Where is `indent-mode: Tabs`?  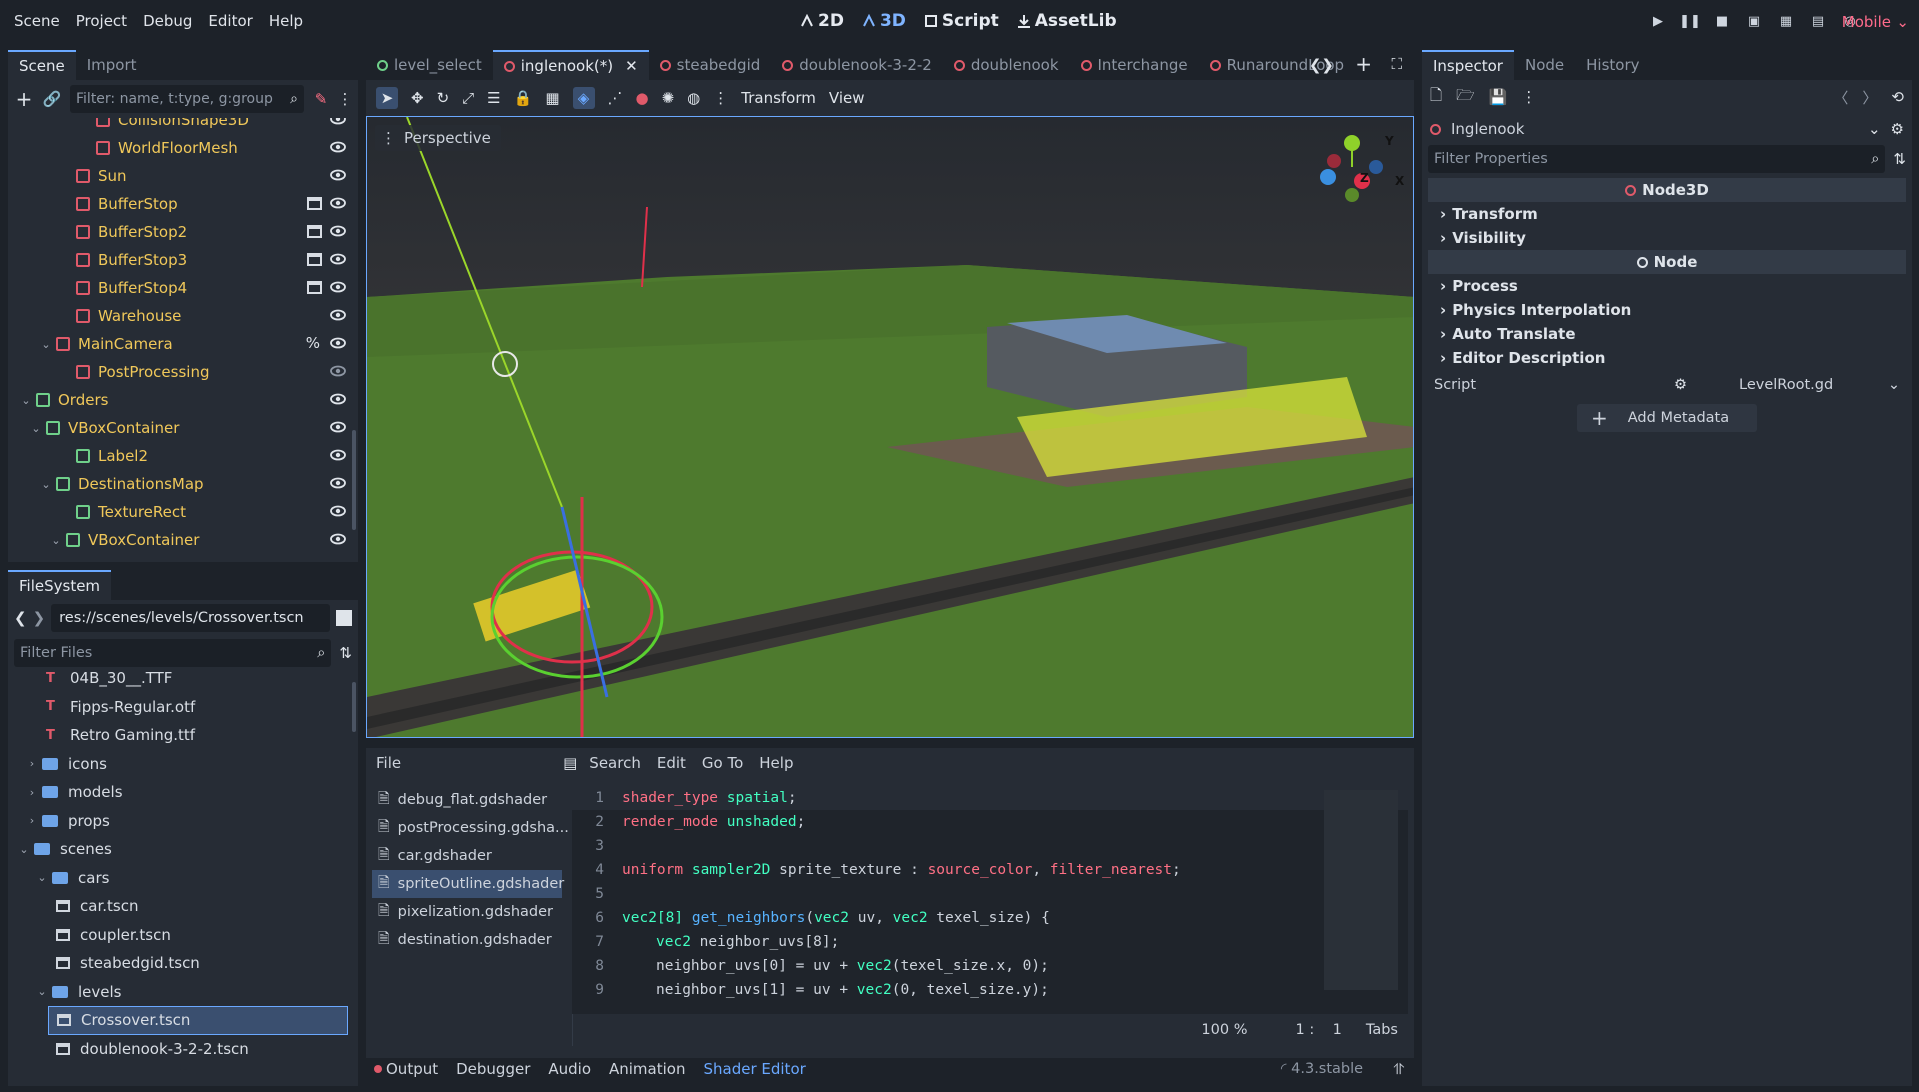 indent-mode: Tabs is located at coordinates (1382, 1030).